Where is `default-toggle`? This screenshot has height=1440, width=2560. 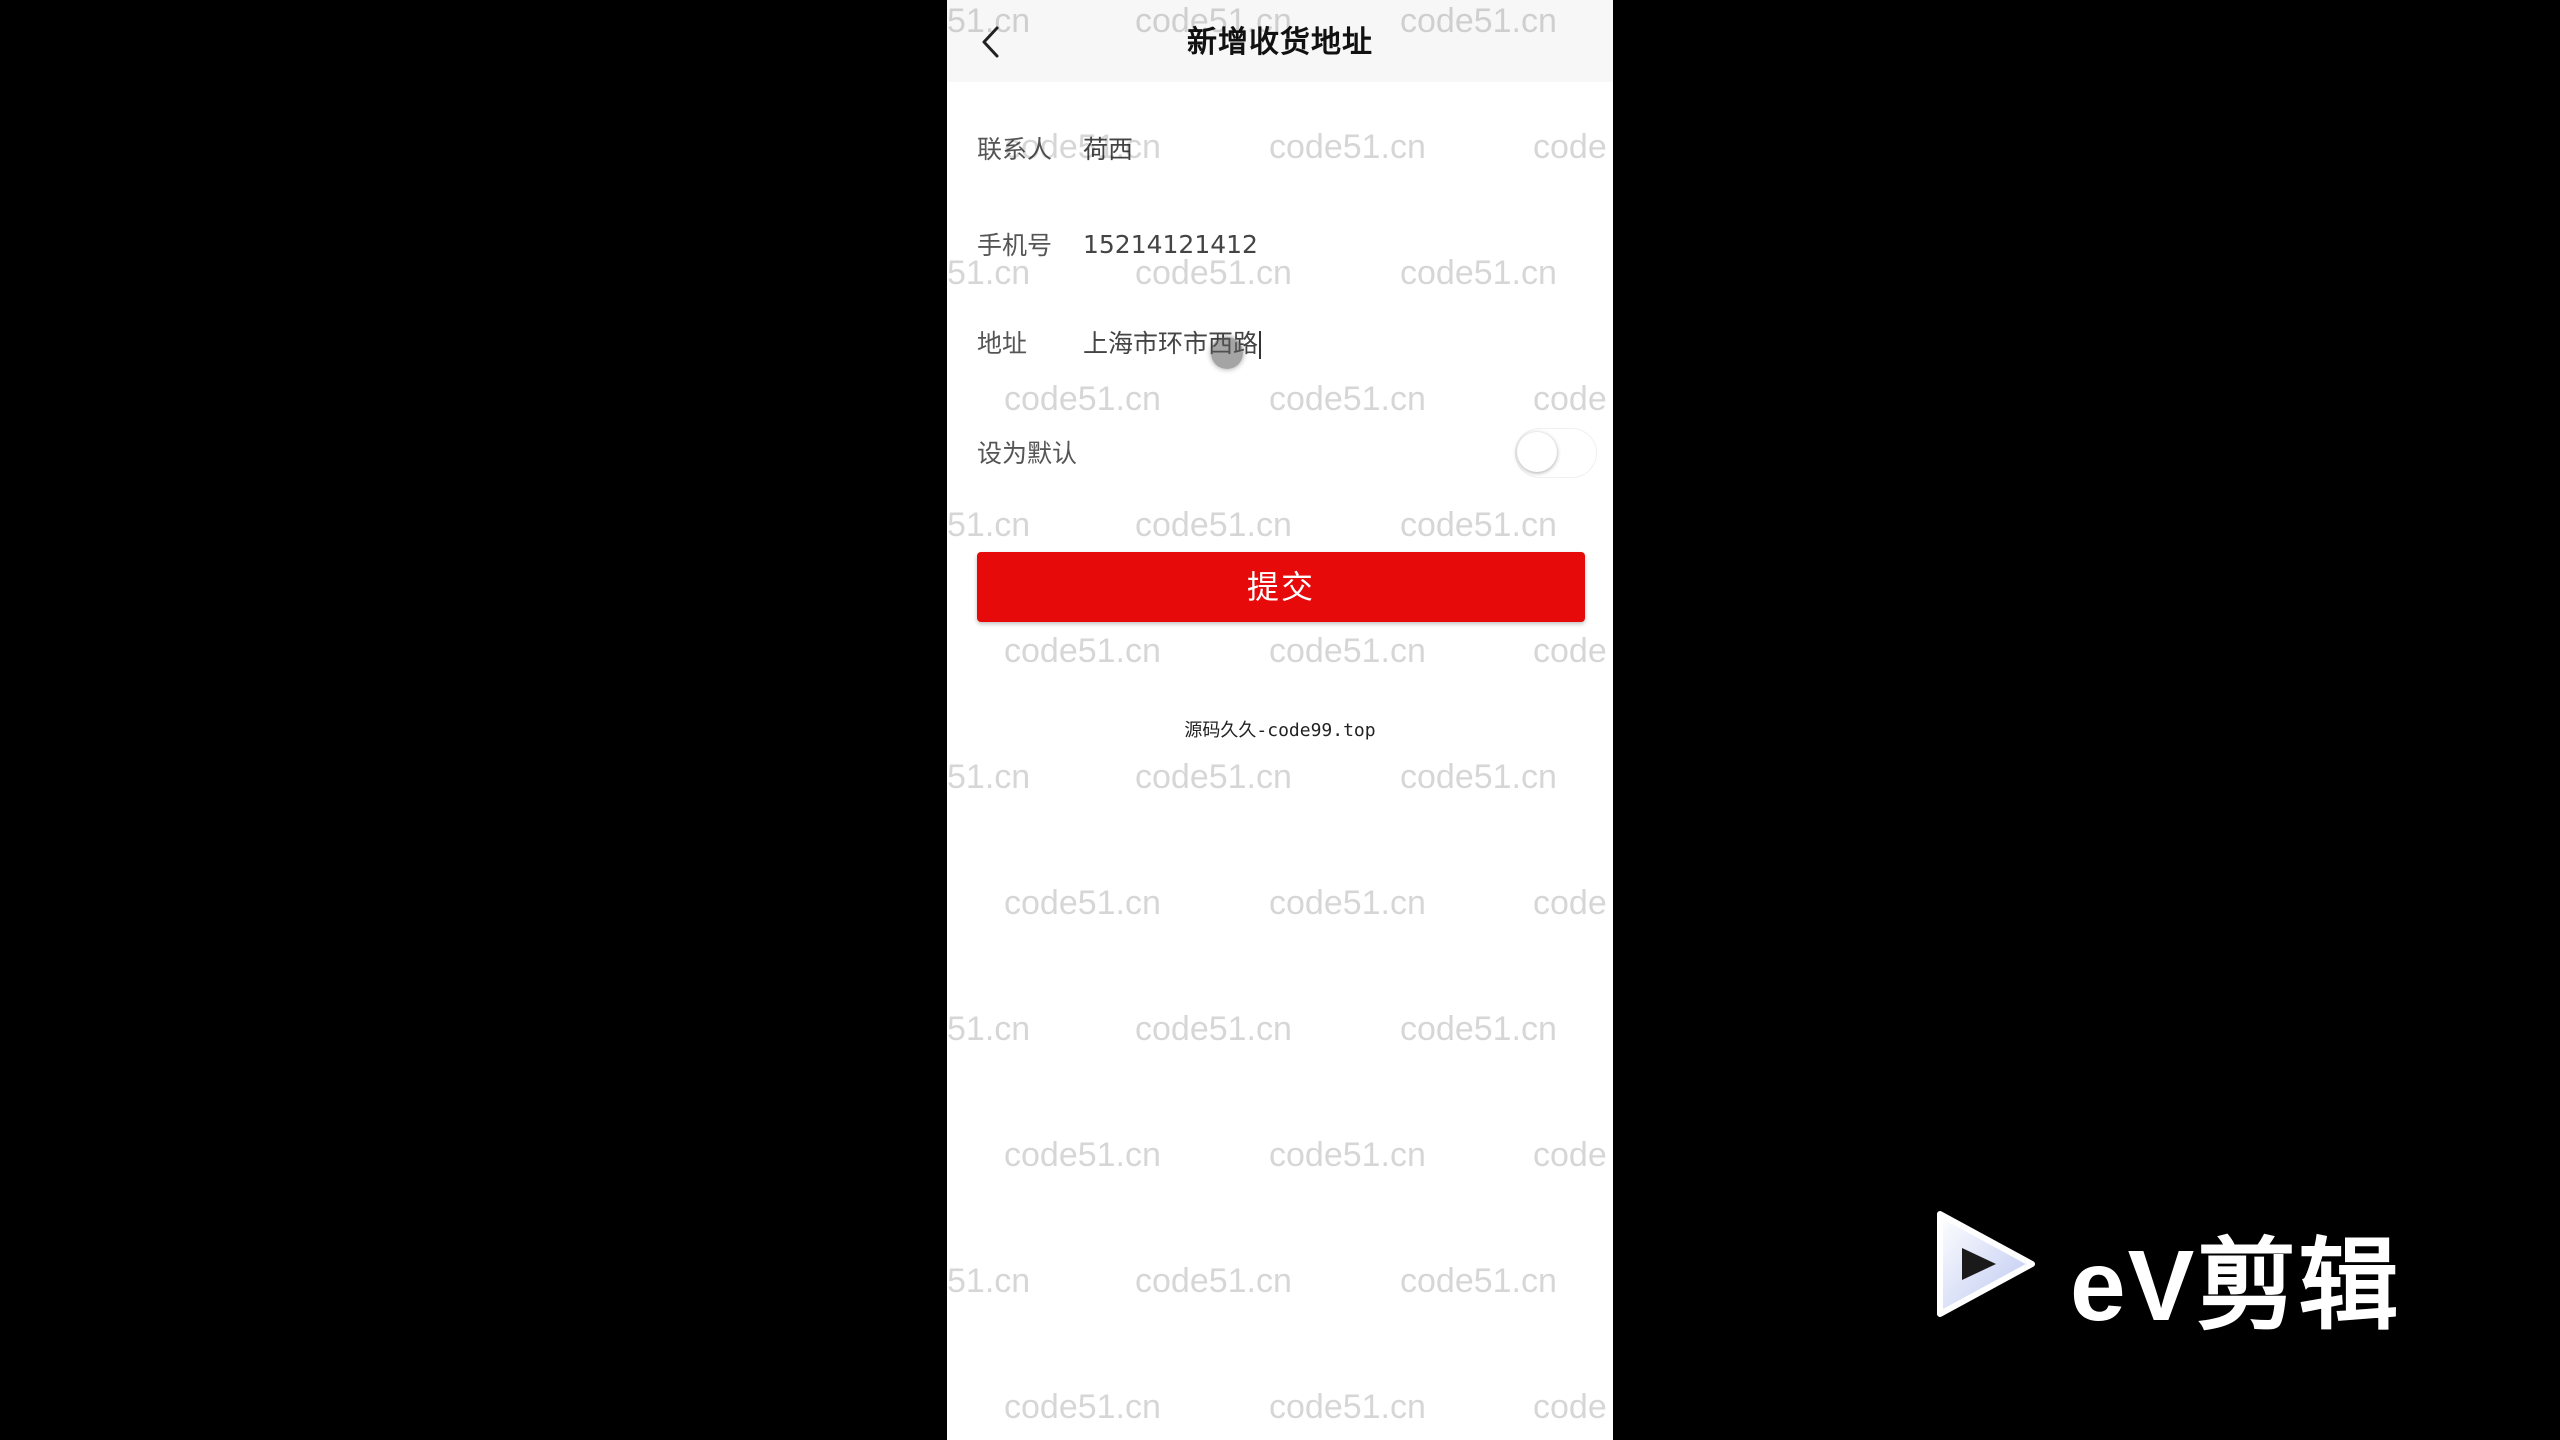 default-toggle is located at coordinates (1556, 453).